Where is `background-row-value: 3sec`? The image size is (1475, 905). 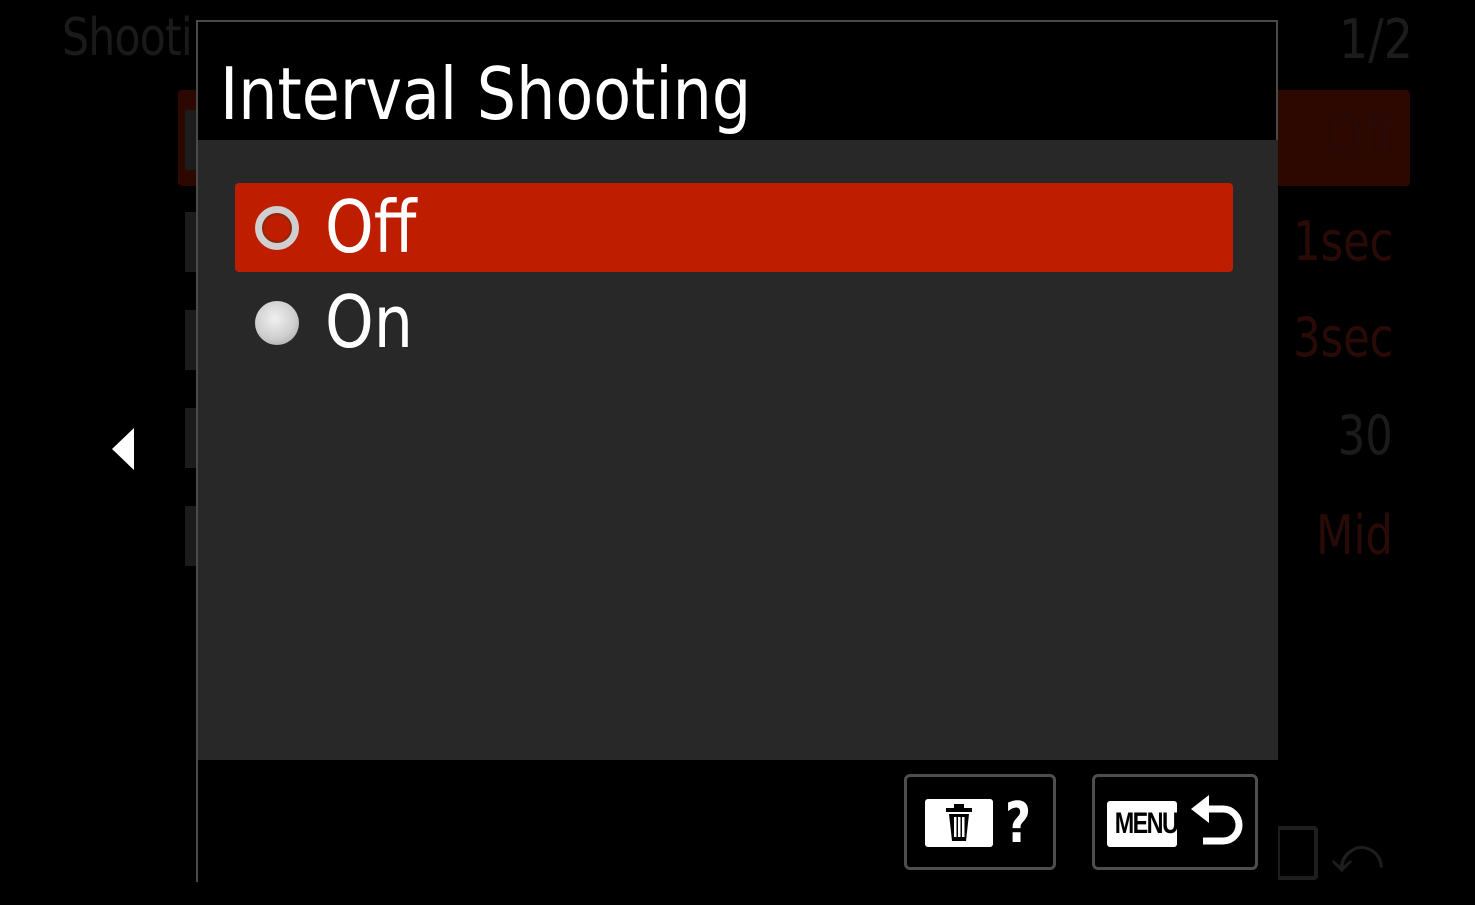
background-row-value: 3sec is located at coordinates (1342, 337).